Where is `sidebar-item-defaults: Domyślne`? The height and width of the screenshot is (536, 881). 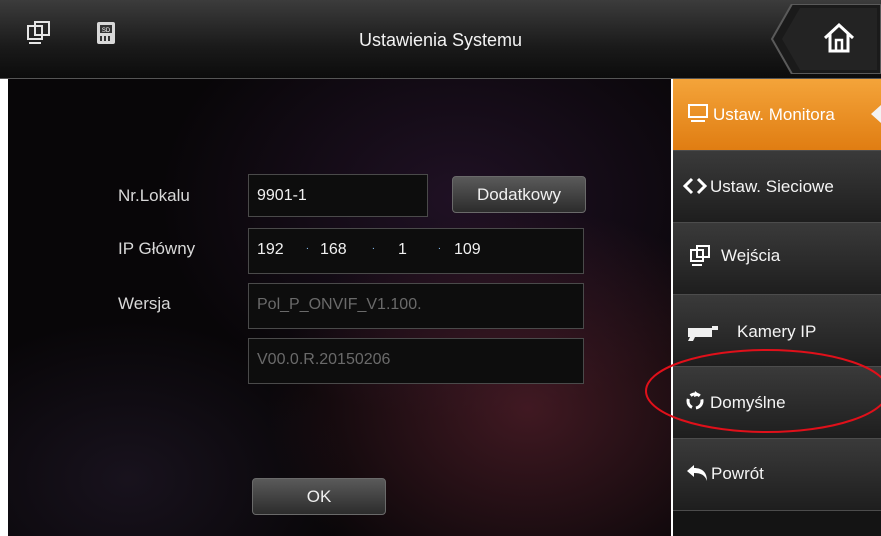 sidebar-item-defaults: Domyślne is located at coordinates (777, 403).